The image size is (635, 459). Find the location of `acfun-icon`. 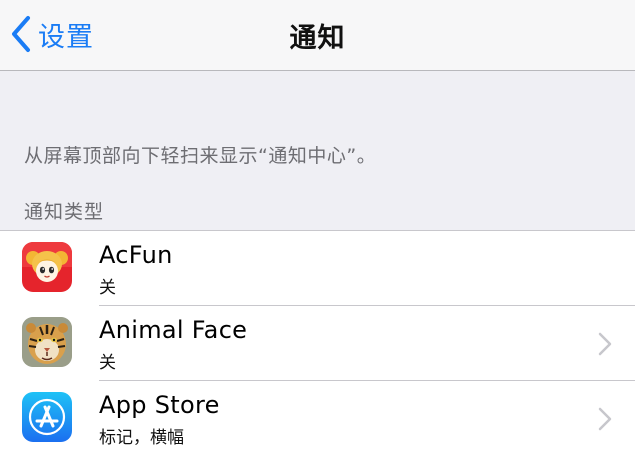

acfun-icon is located at coordinates (47, 267).